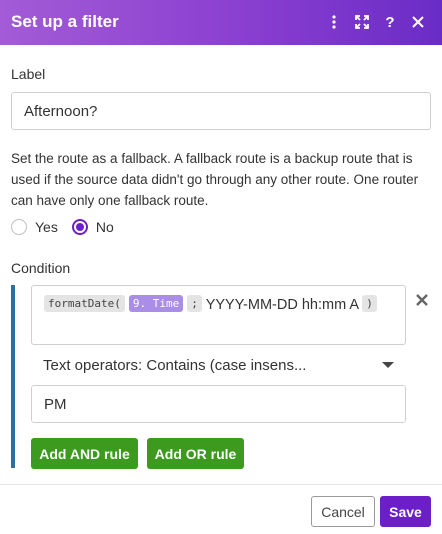 This screenshot has width=442, height=534. What do you see at coordinates (388, 365) in the screenshot?
I see `chevron-down-icon` at bounding box center [388, 365].